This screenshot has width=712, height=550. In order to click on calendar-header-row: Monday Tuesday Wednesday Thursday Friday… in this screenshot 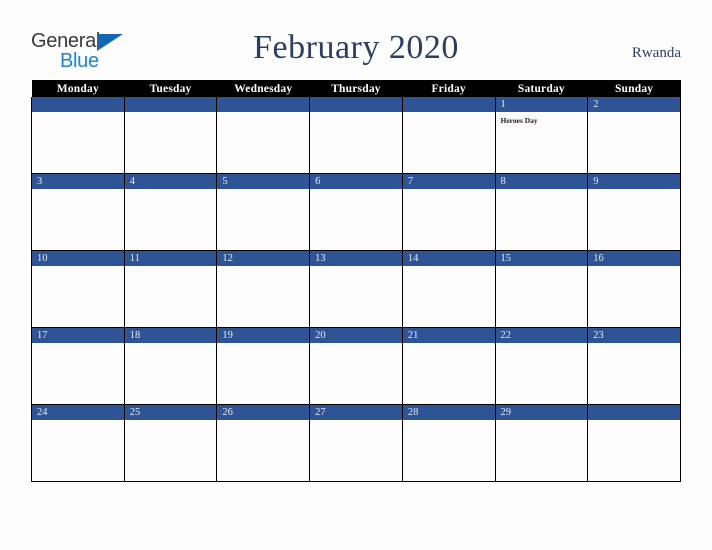, I will do `click(356, 88)`.